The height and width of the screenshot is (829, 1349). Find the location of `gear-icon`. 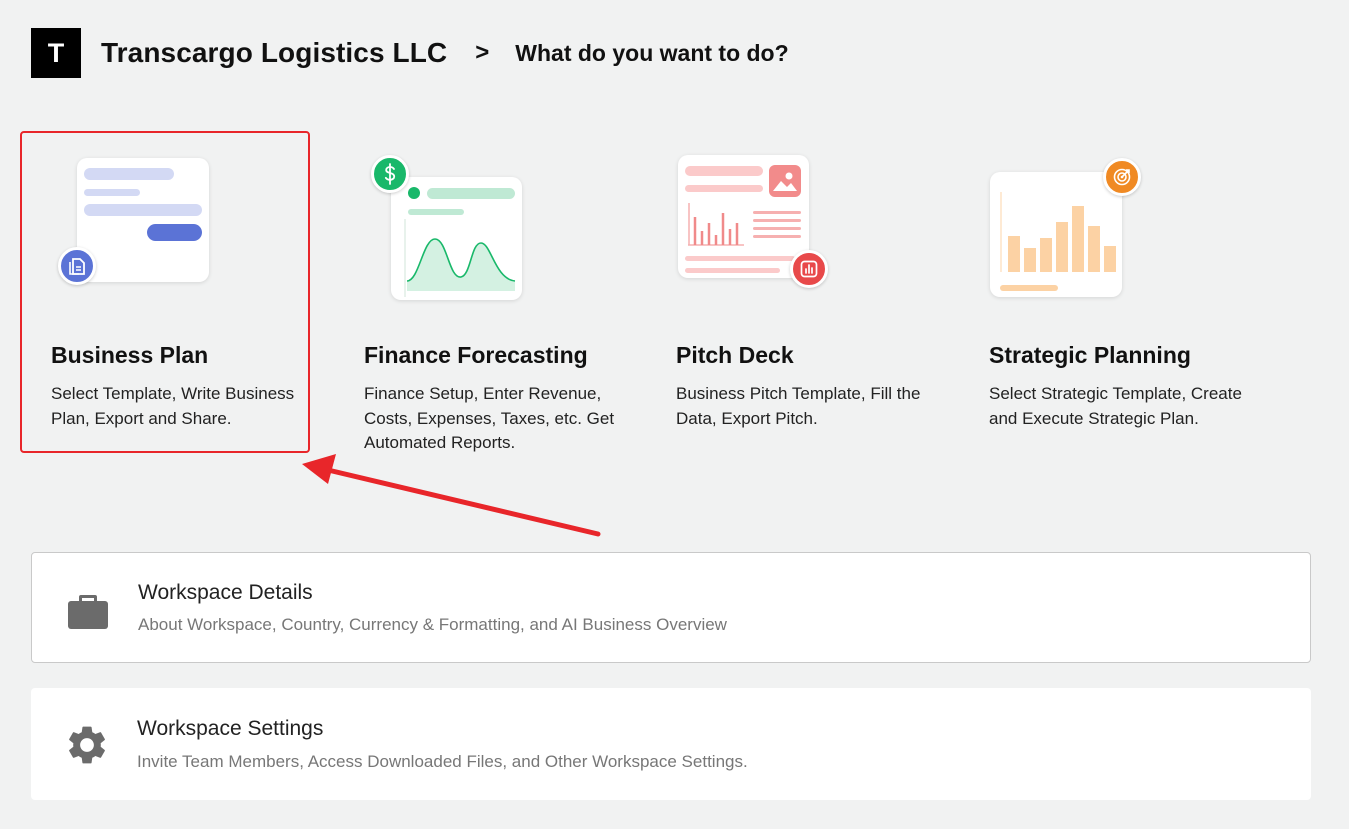

gear-icon is located at coordinates (87, 745).